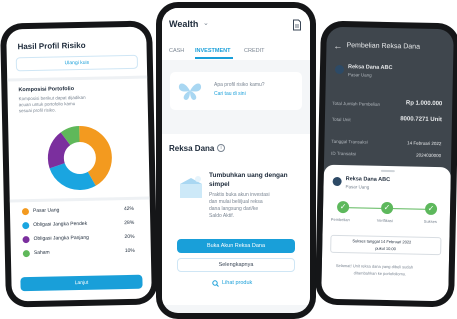 The image size is (457, 319). What do you see at coordinates (349, 141) in the screenshot?
I see `row-label: Tanggal Transaksi` at bounding box center [349, 141].